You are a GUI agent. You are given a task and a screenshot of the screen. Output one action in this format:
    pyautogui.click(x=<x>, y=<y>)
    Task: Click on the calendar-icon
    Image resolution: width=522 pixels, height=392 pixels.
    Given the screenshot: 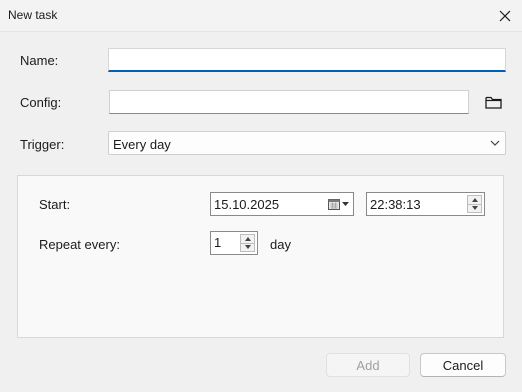 What is the action you would take?
    pyautogui.click(x=333, y=204)
    